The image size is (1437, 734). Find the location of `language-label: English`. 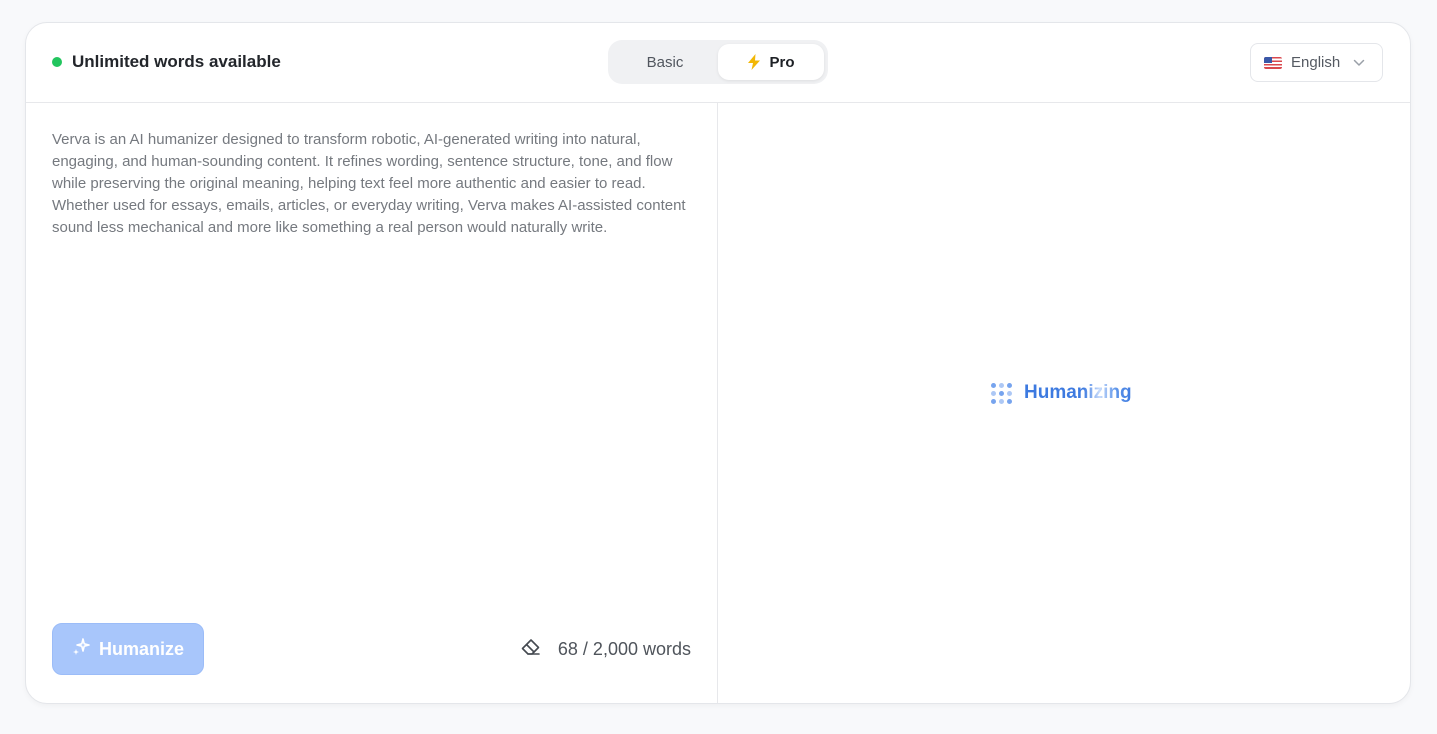

language-label: English is located at coordinates (1316, 62).